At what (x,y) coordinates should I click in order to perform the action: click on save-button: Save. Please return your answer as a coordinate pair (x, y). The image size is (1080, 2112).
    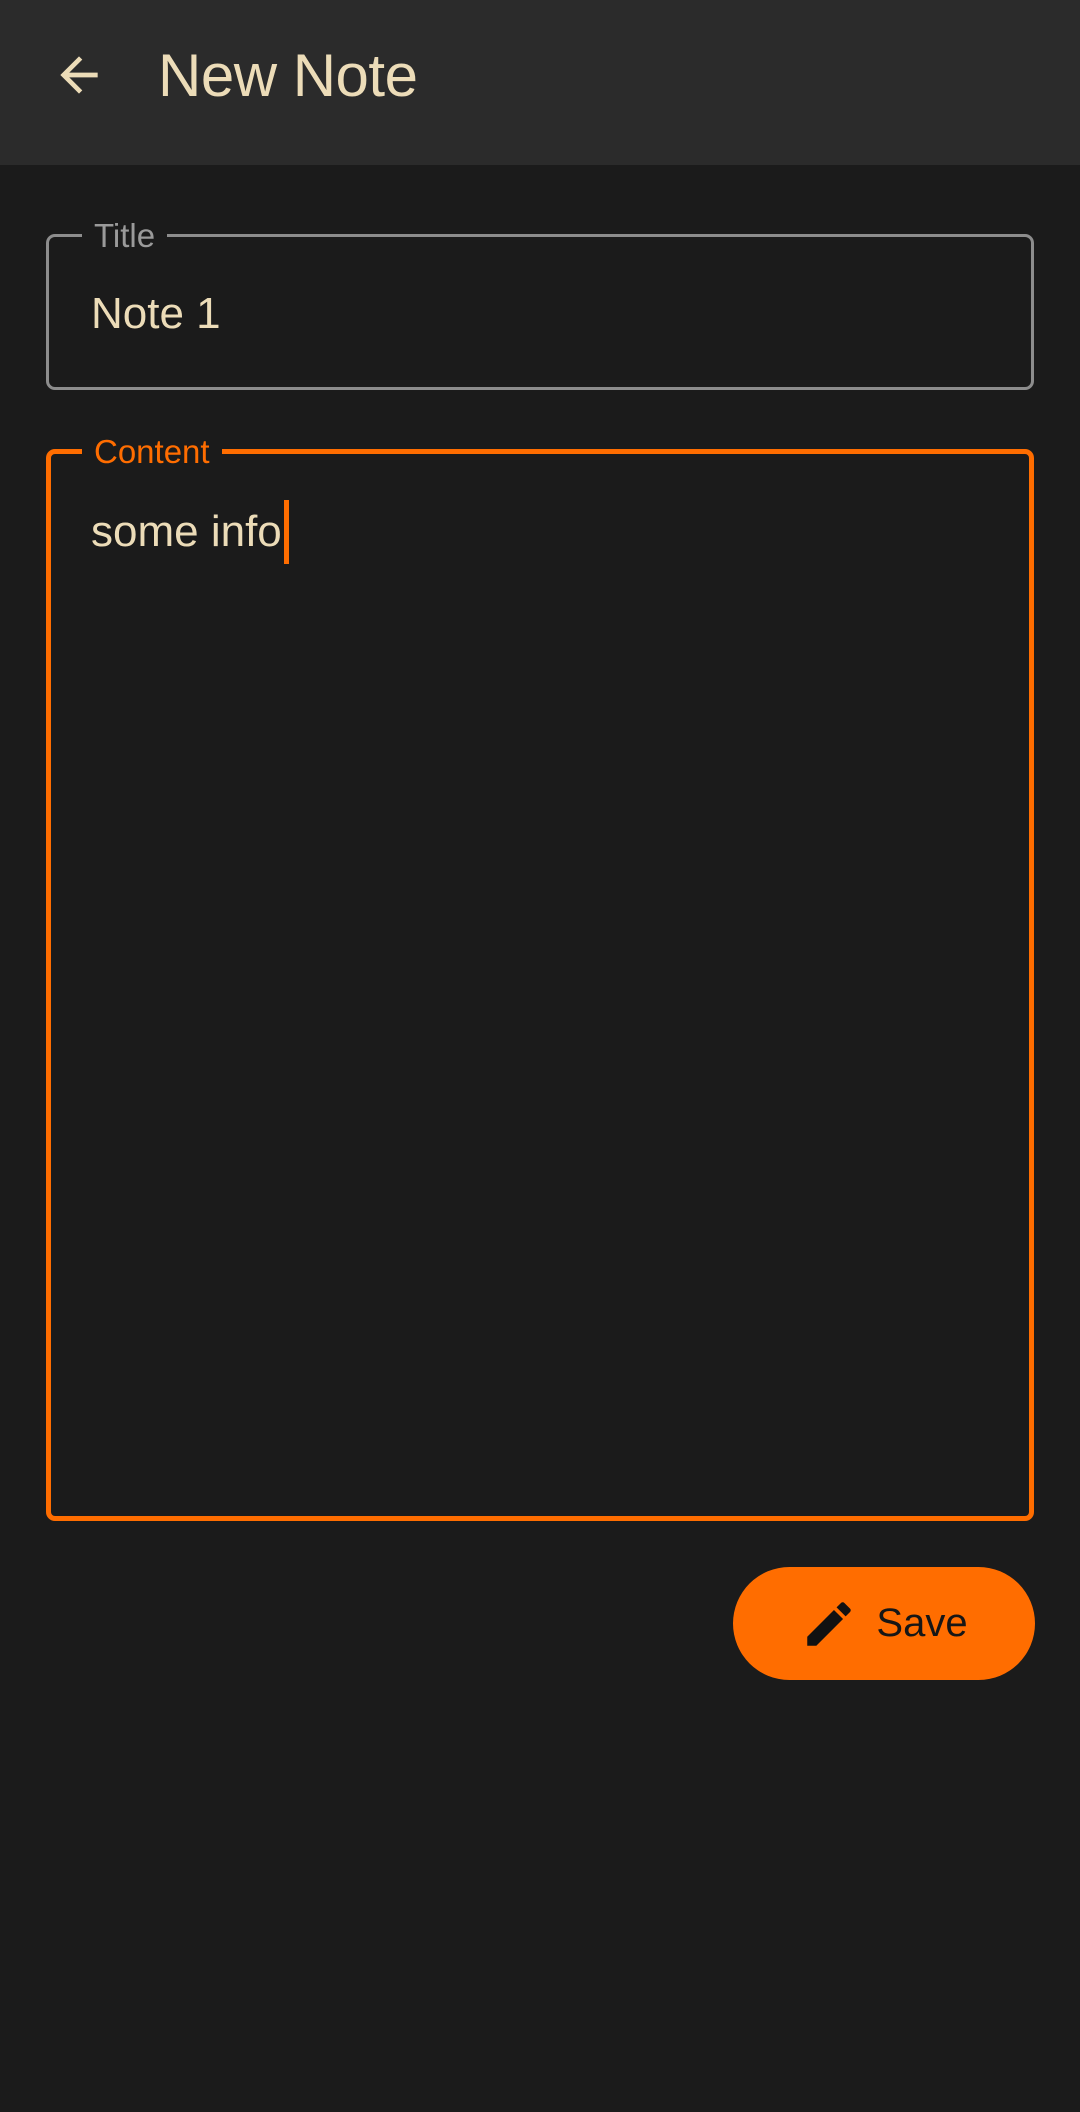
    Looking at the image, I should click on (884, 1623).